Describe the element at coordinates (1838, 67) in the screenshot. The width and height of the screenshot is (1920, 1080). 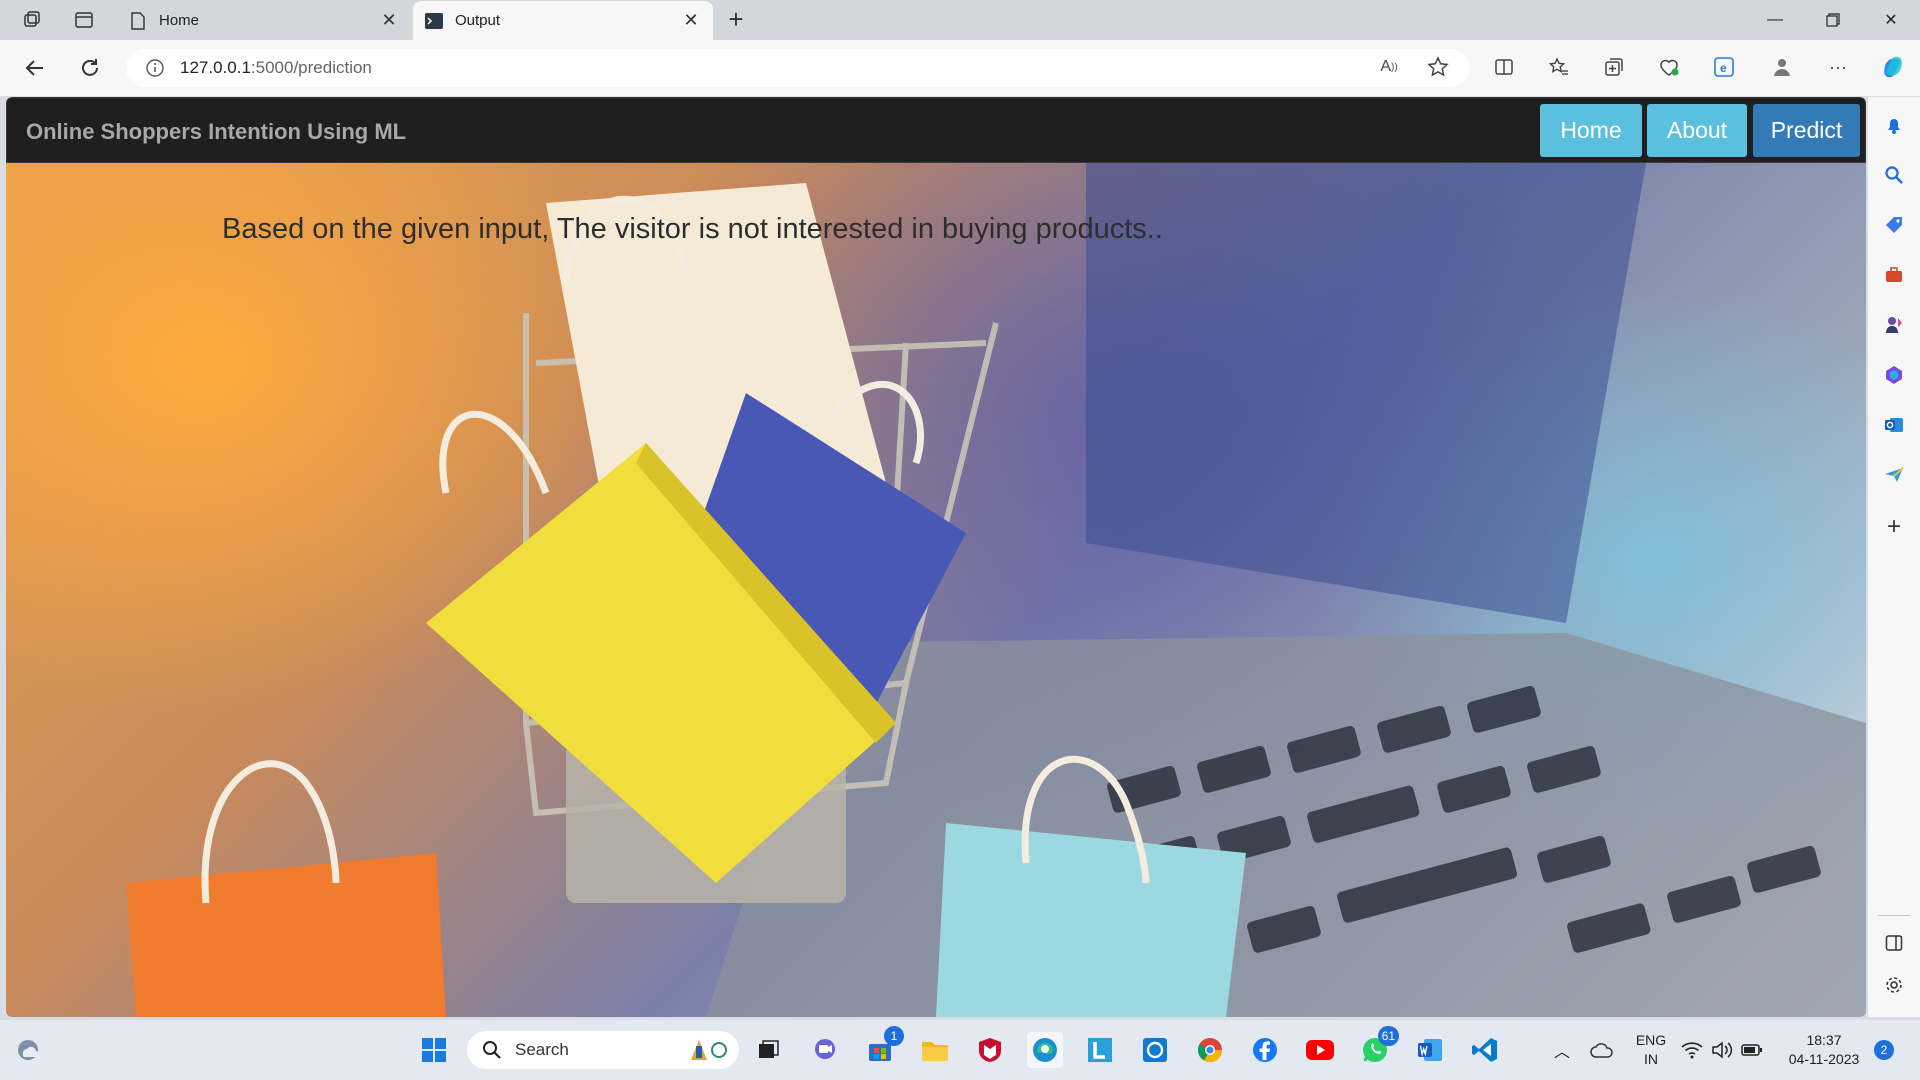
I see `more-options-icon: ···` at that location.